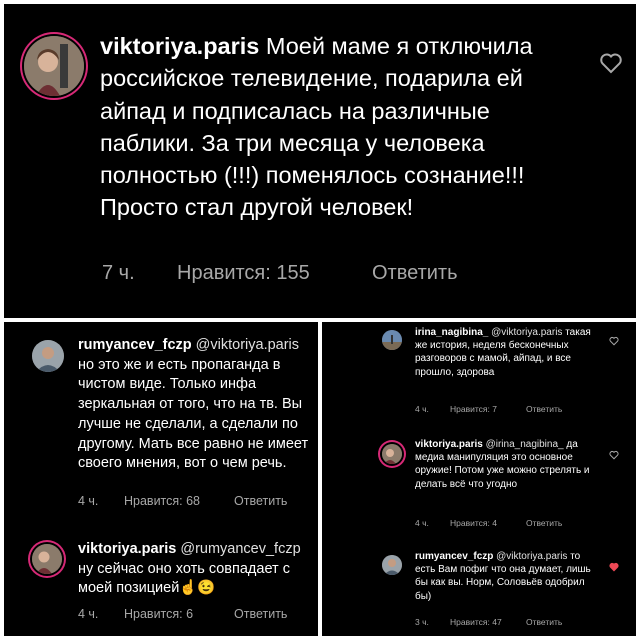 Image resolution: width=640 pixels, height=640 pixels. What do you see at coordinates (247, 345) in the screenshot?
I see `left-comment-1-mention: @viktoriya.paris` at bounding box center [247, 345].